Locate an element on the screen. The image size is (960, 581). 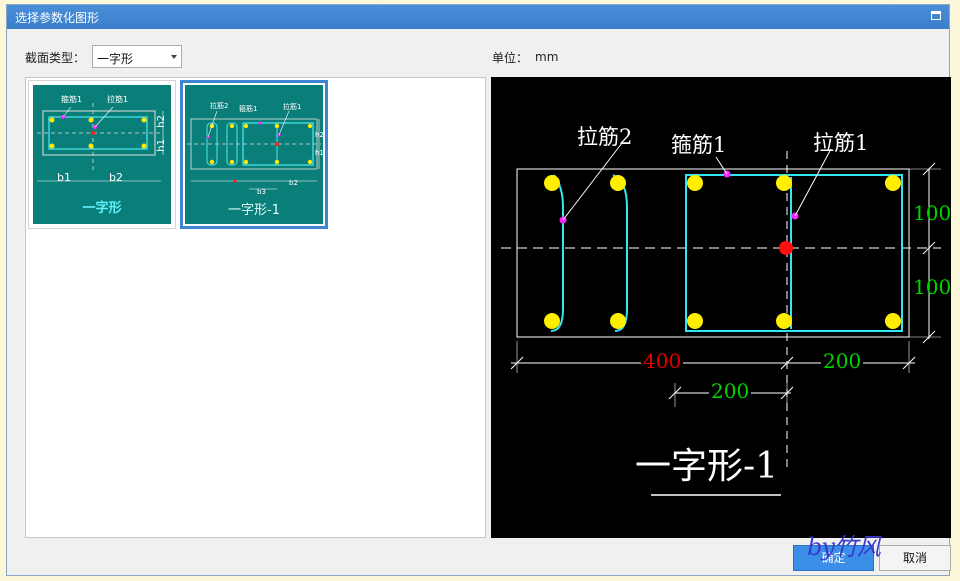
title-bar: 选择参数化图形 is located at coordinates (478, 17).